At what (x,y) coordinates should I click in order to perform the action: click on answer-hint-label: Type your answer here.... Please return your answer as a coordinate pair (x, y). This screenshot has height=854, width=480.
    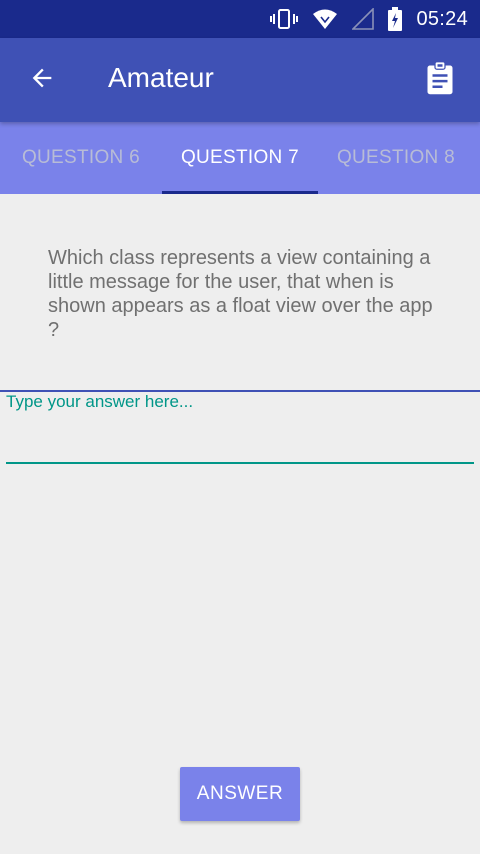
    Looking at the image, I should click on (100, 401).